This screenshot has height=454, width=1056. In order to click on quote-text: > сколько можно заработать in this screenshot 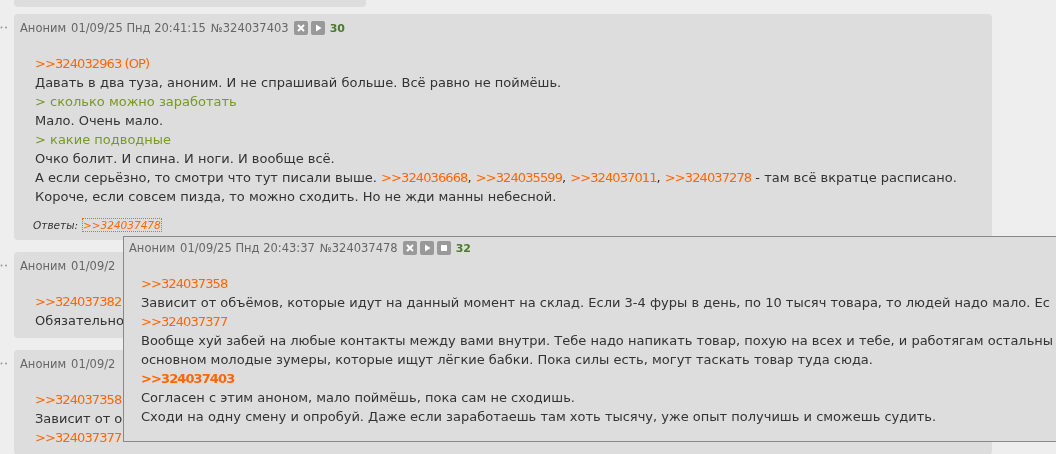, I will do `click(136, 101)`.